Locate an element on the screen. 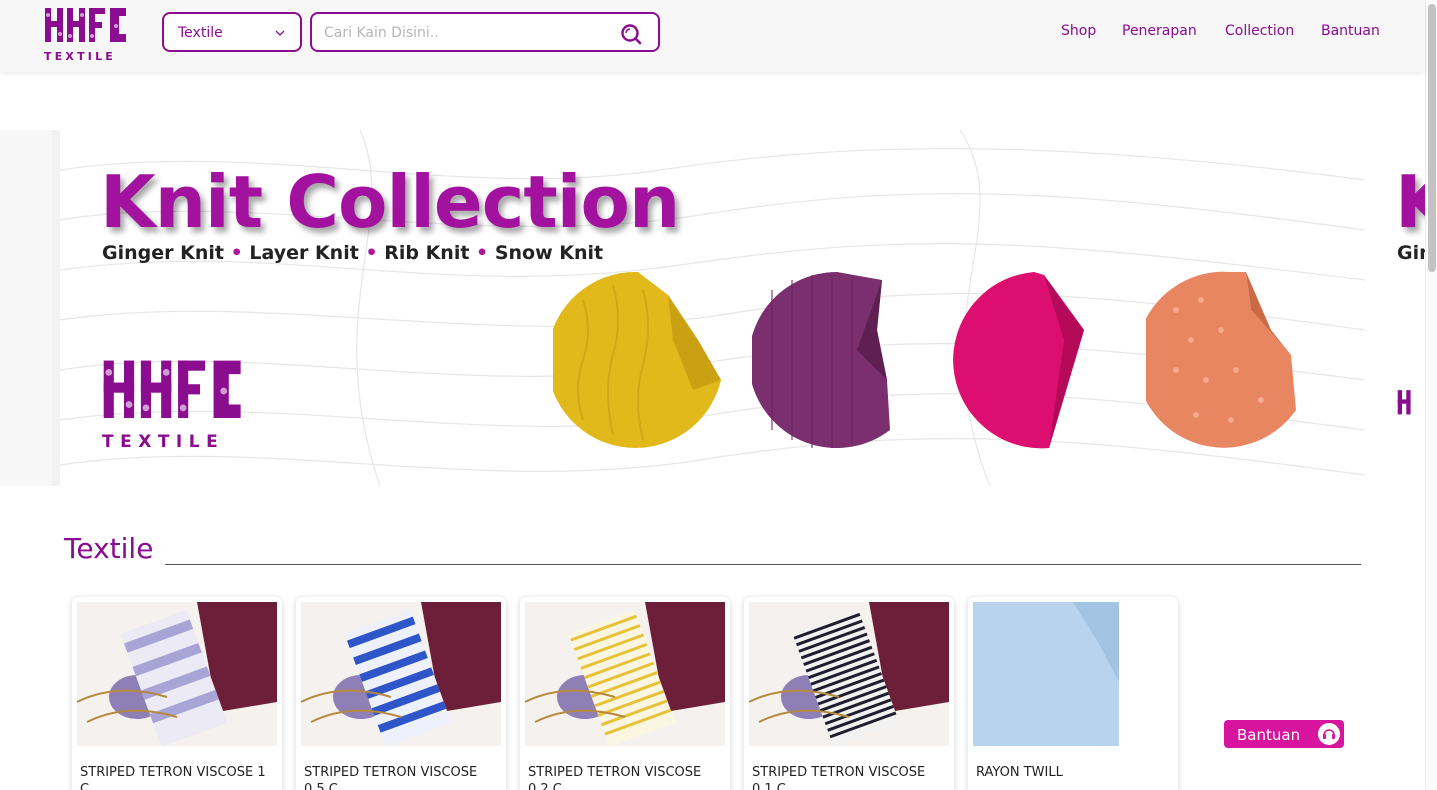 This screenshot has width=1437, height=790. brand-logo: TEXTILE is located at coordinates (86, 34).